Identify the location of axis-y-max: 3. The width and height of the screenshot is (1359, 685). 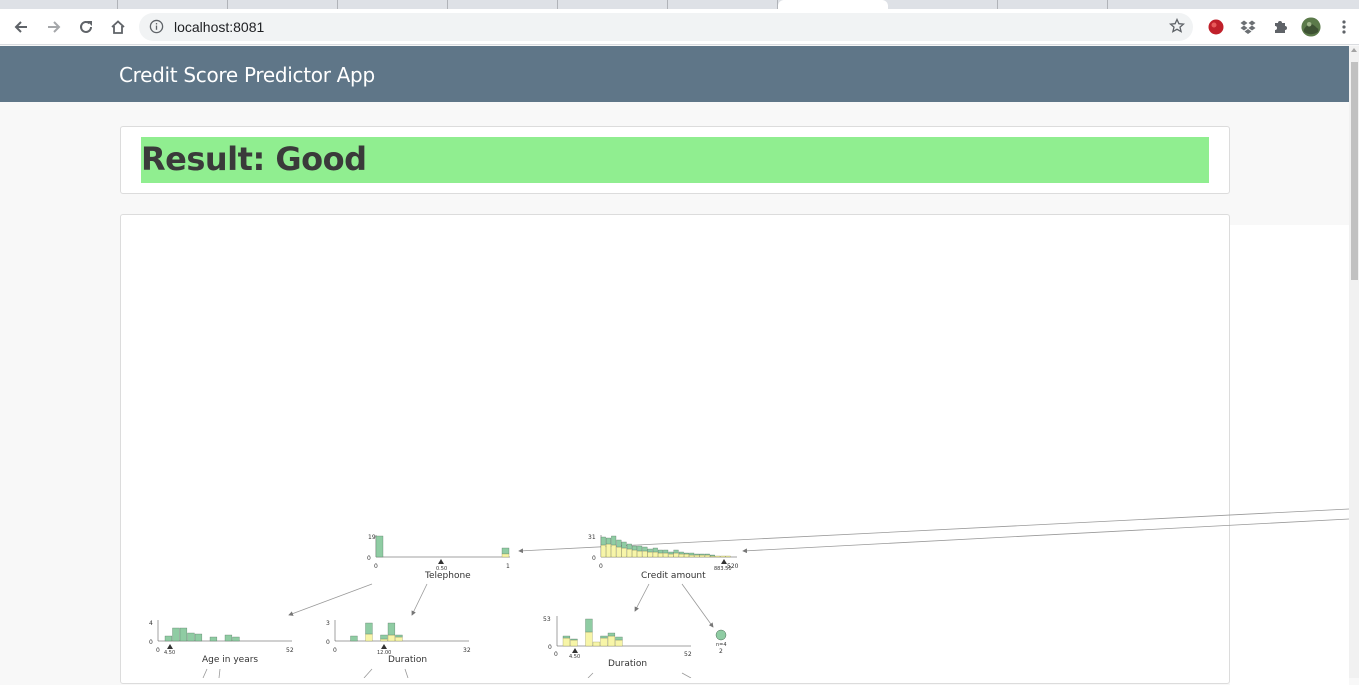
(328, 623).